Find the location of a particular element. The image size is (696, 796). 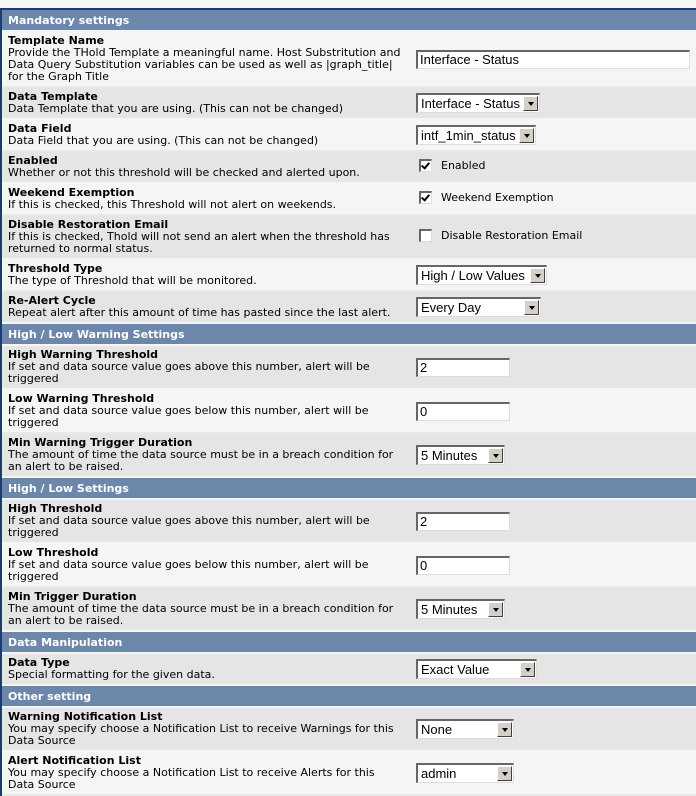

selected-value: 5 Minutes is located at coordinates (449, 609).